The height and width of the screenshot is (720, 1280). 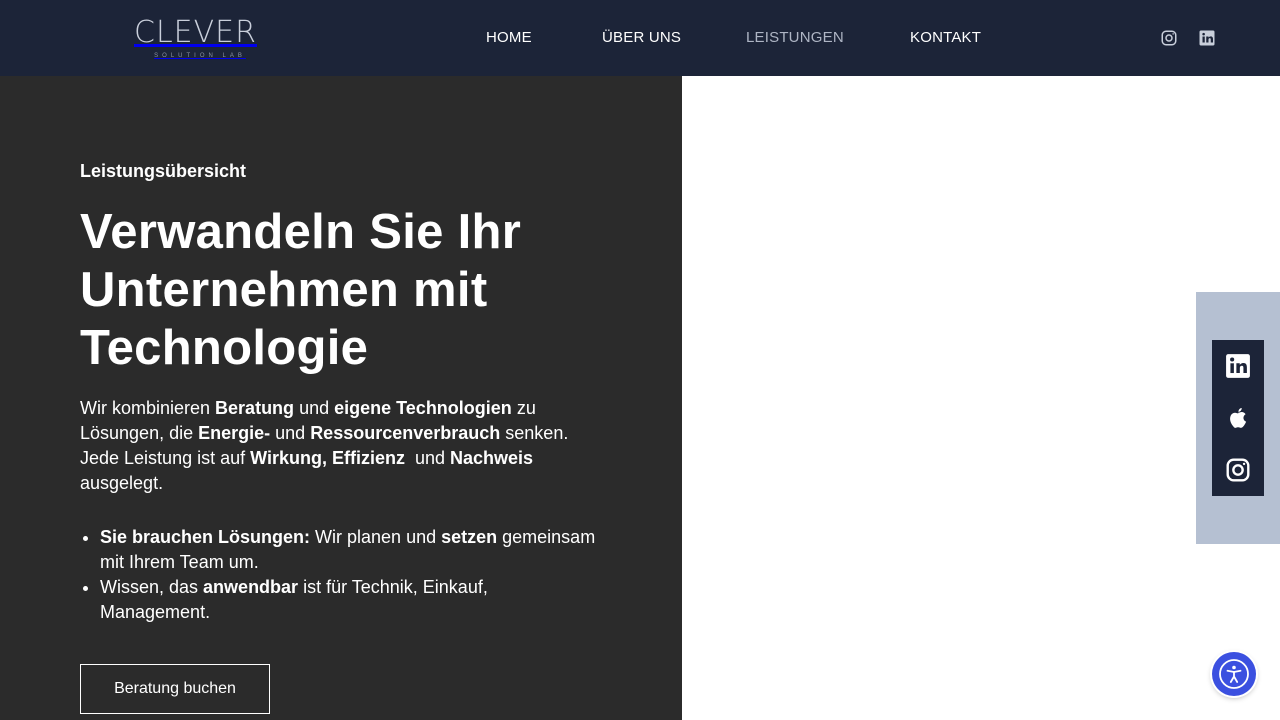 I want to click on book-consultation-button: Beratung buchen, so click(x=175, y=689).